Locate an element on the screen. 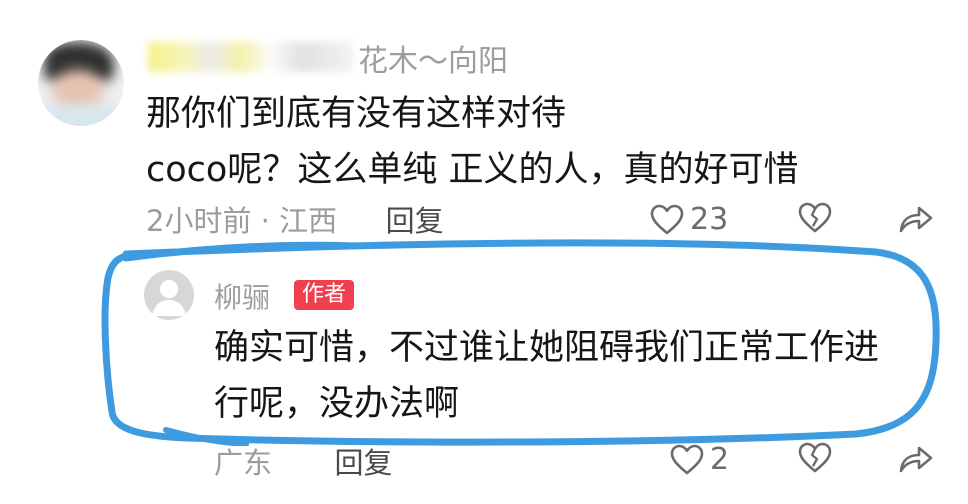 The height and width of the screenshot is (504, 968). reply-like-button: 2 is located at coordinates (699, 459).